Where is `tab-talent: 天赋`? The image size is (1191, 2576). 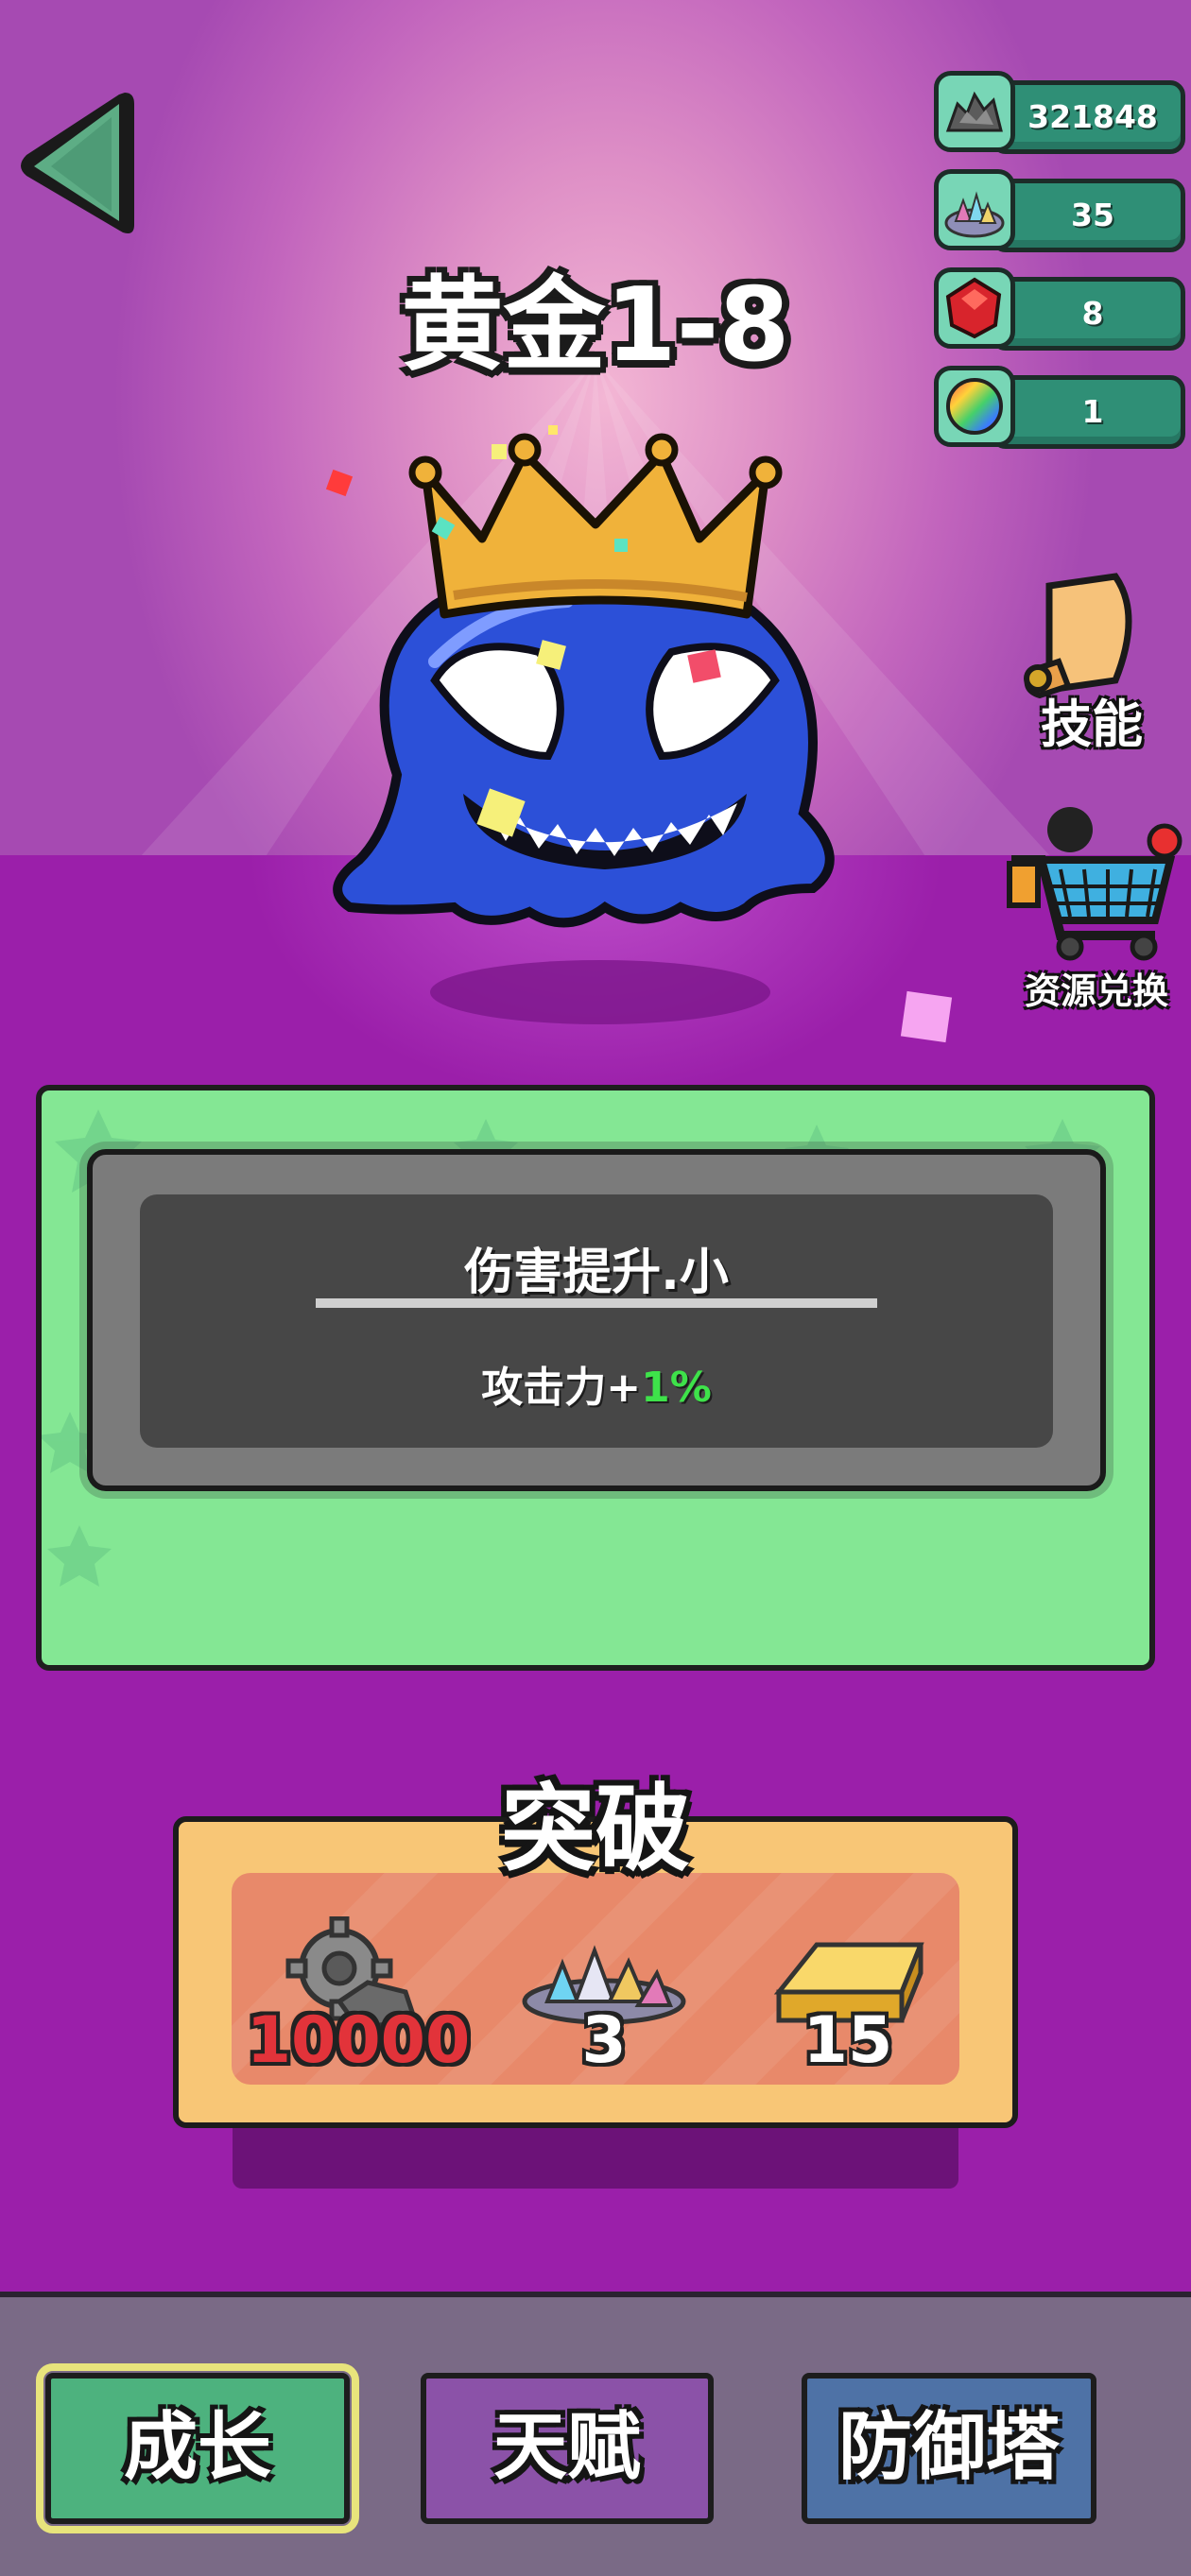 tab-talent: 天赋 is located at coordinates (567, 2448).